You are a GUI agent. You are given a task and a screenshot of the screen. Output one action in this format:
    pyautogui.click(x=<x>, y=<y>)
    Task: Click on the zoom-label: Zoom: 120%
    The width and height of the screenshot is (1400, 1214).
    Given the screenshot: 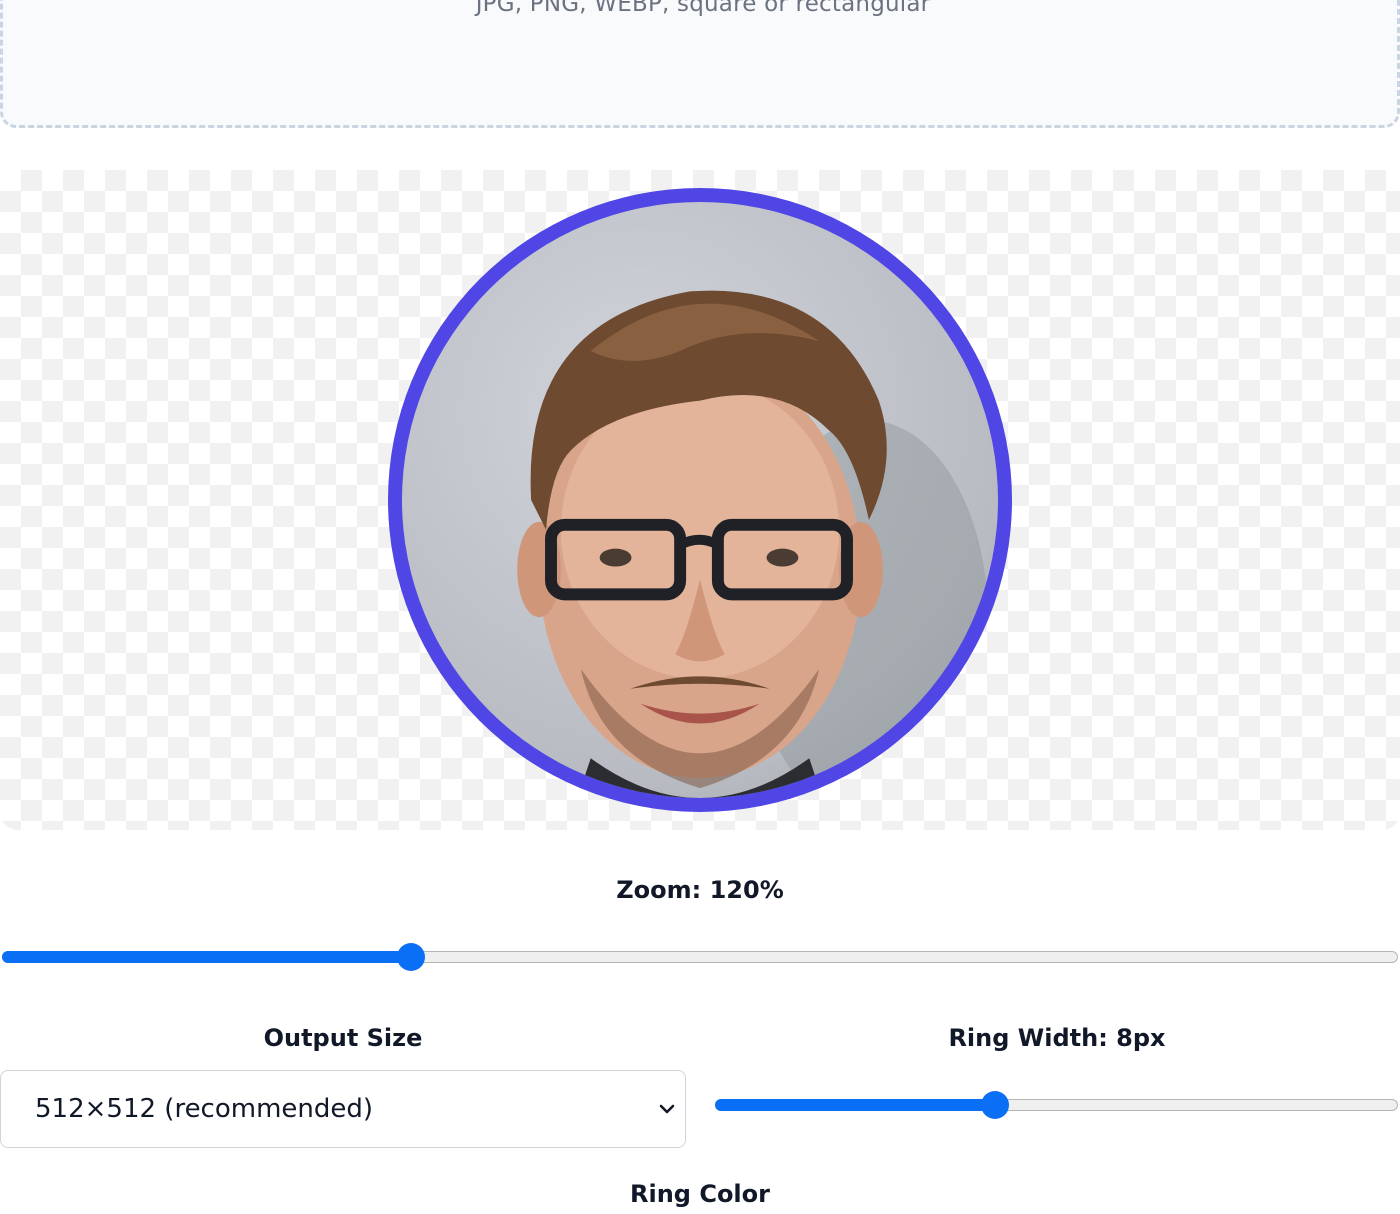 What is the action you would take?
    pyautogui.click(x=700, y=890)
    